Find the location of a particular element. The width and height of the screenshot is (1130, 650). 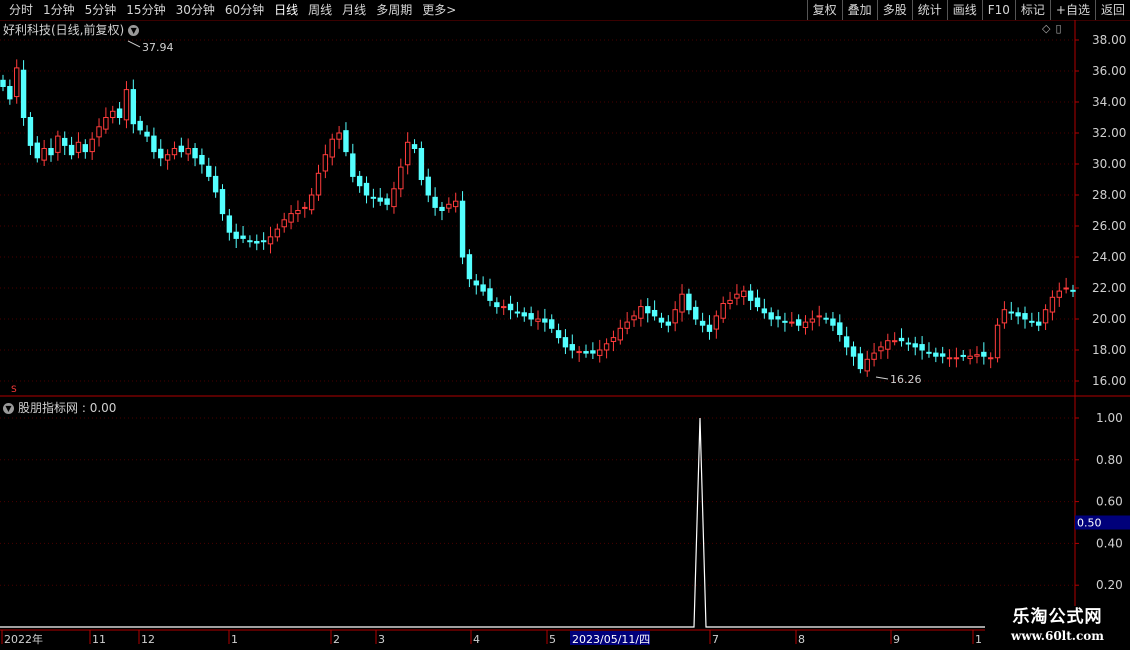

toolbar-button-3: 统计 is located at coordinates (929, 10).